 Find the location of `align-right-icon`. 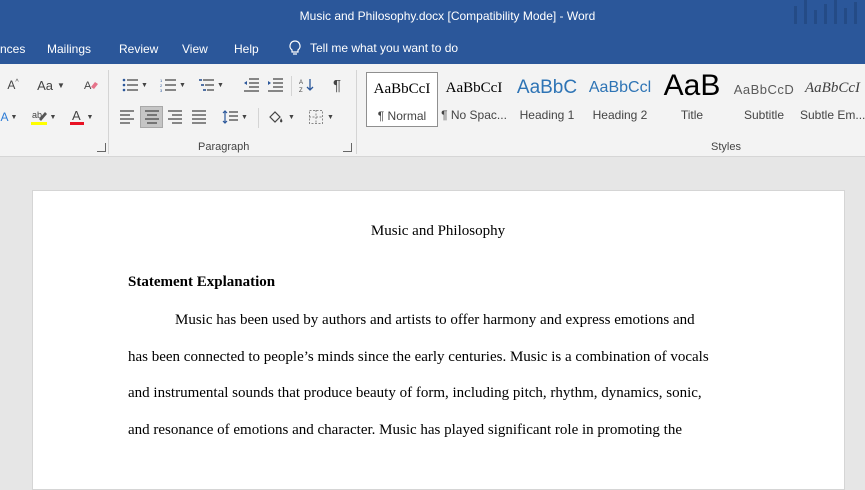

align-right-icon is located at coordinates (175, 117).